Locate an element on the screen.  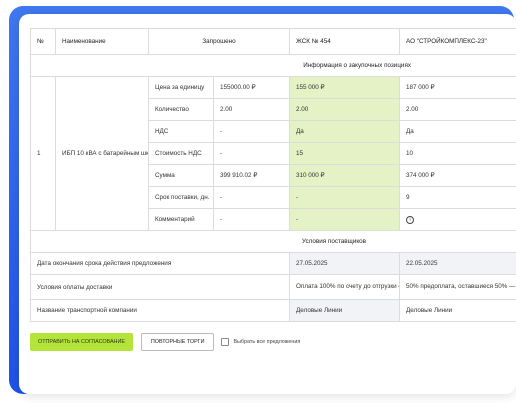
info-icon: i is located at coordinates (410, 219).